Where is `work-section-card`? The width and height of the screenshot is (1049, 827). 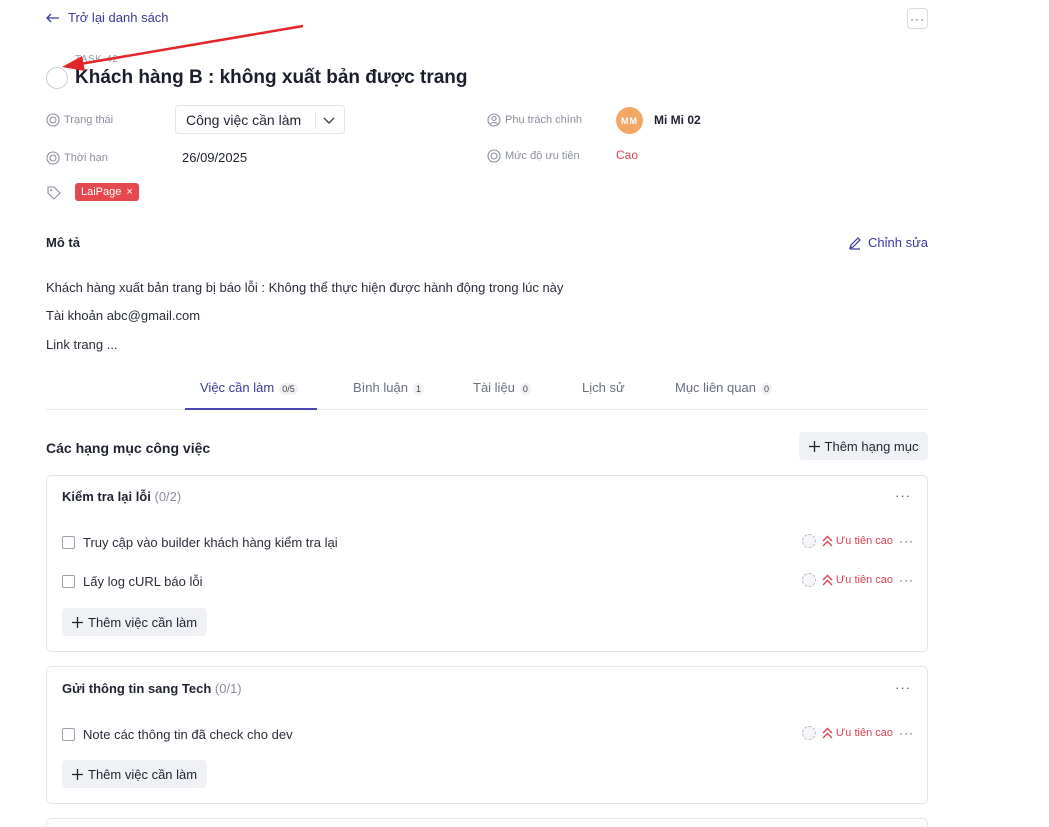
work-section-card is located at coordinates (487, 822).